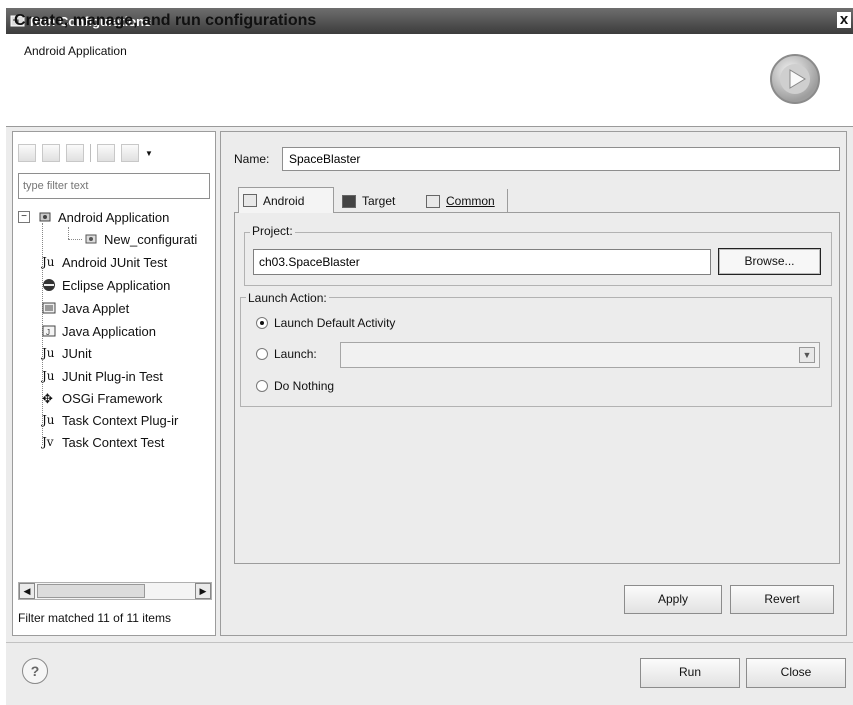 Image resolution: width=853 pixels, height=705 pixels. Describe the element at coordinates (91, 591) in the screenshot. I see `scrollbar-thumb` at that location.